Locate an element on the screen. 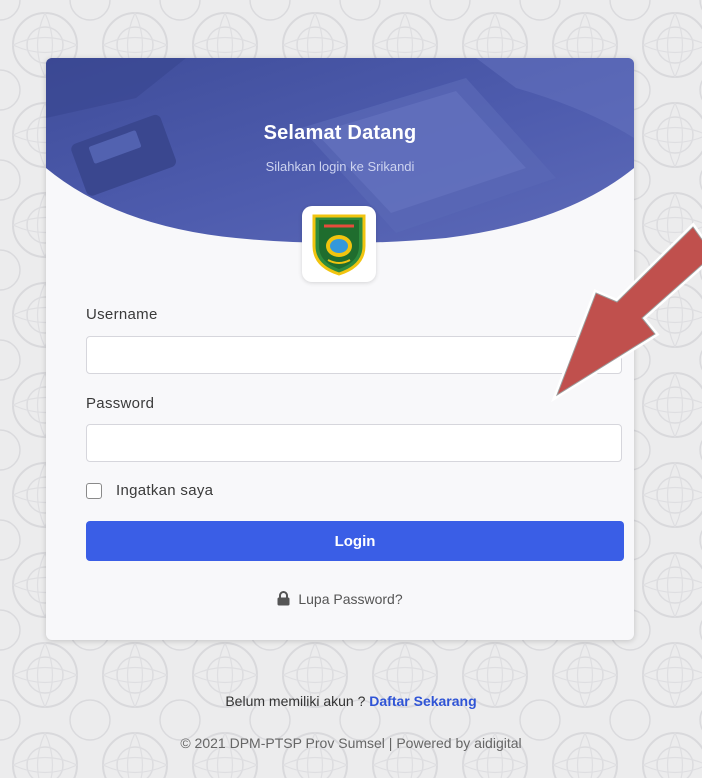 This screenshot has width=702, height=778. register-prompt-row: Belum memiliki akun ? Daftar Sekarang is located at coordinates (351, 701).